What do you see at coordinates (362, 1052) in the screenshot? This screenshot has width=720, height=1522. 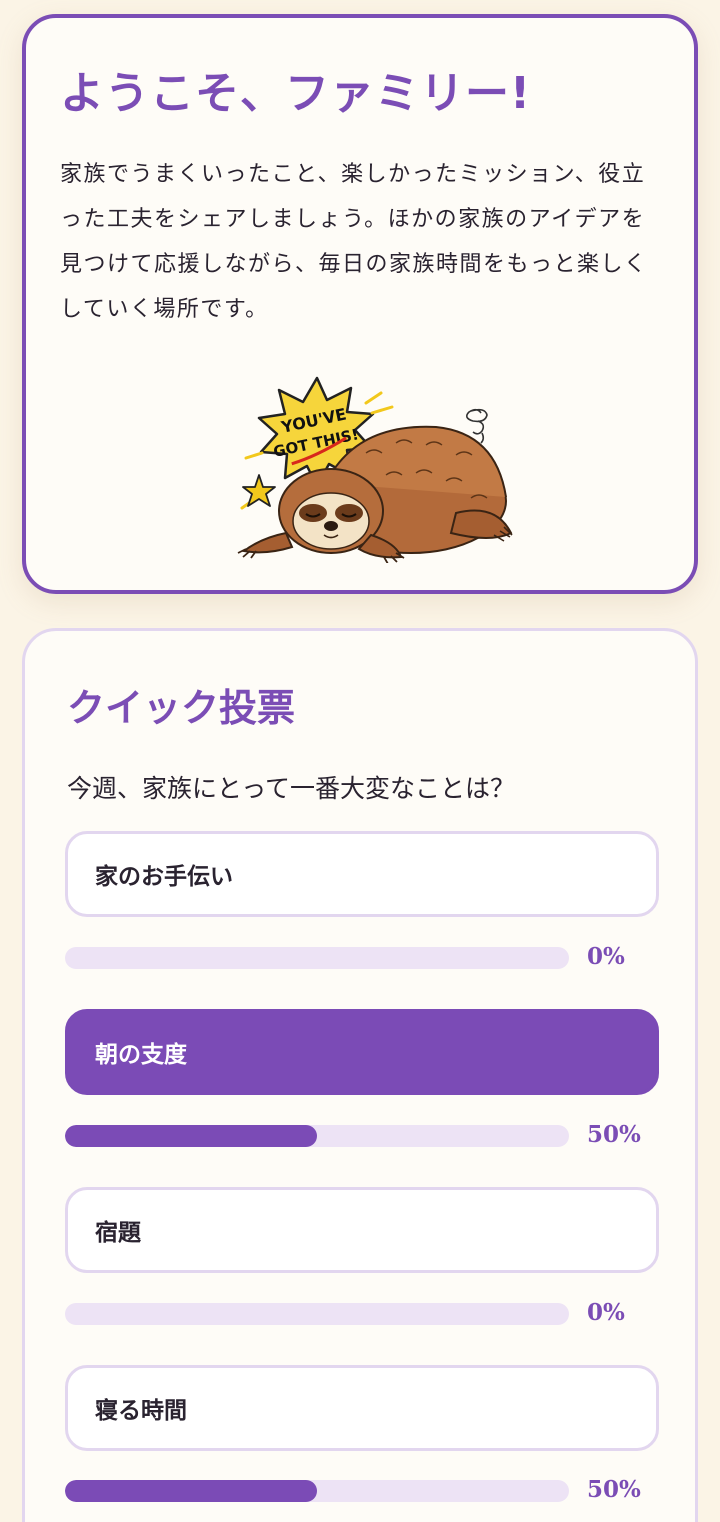 I see `poll-option-morning-routine: 朝の支度` at bounding box center [362, 1052].